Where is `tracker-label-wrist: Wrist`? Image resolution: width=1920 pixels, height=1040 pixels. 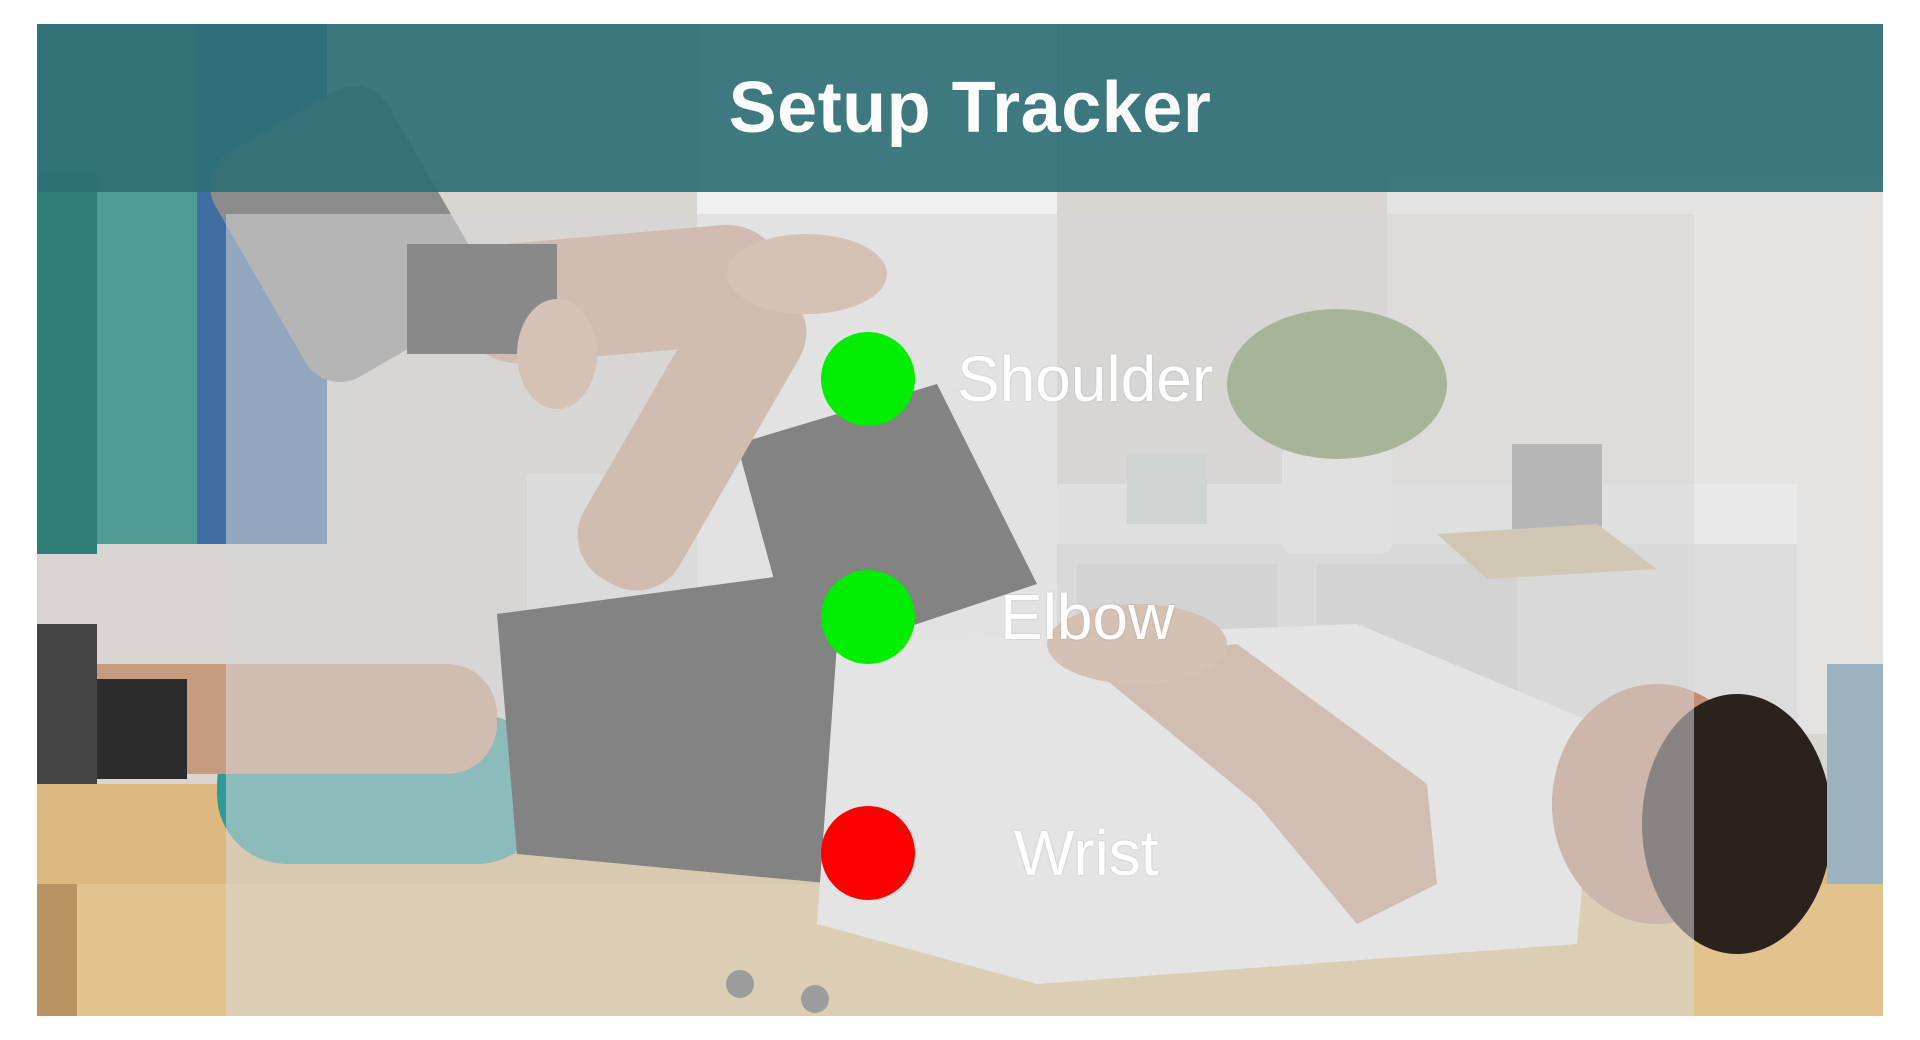 tracker-label-wrist: Wrist is located at coordinates (1086, 853).